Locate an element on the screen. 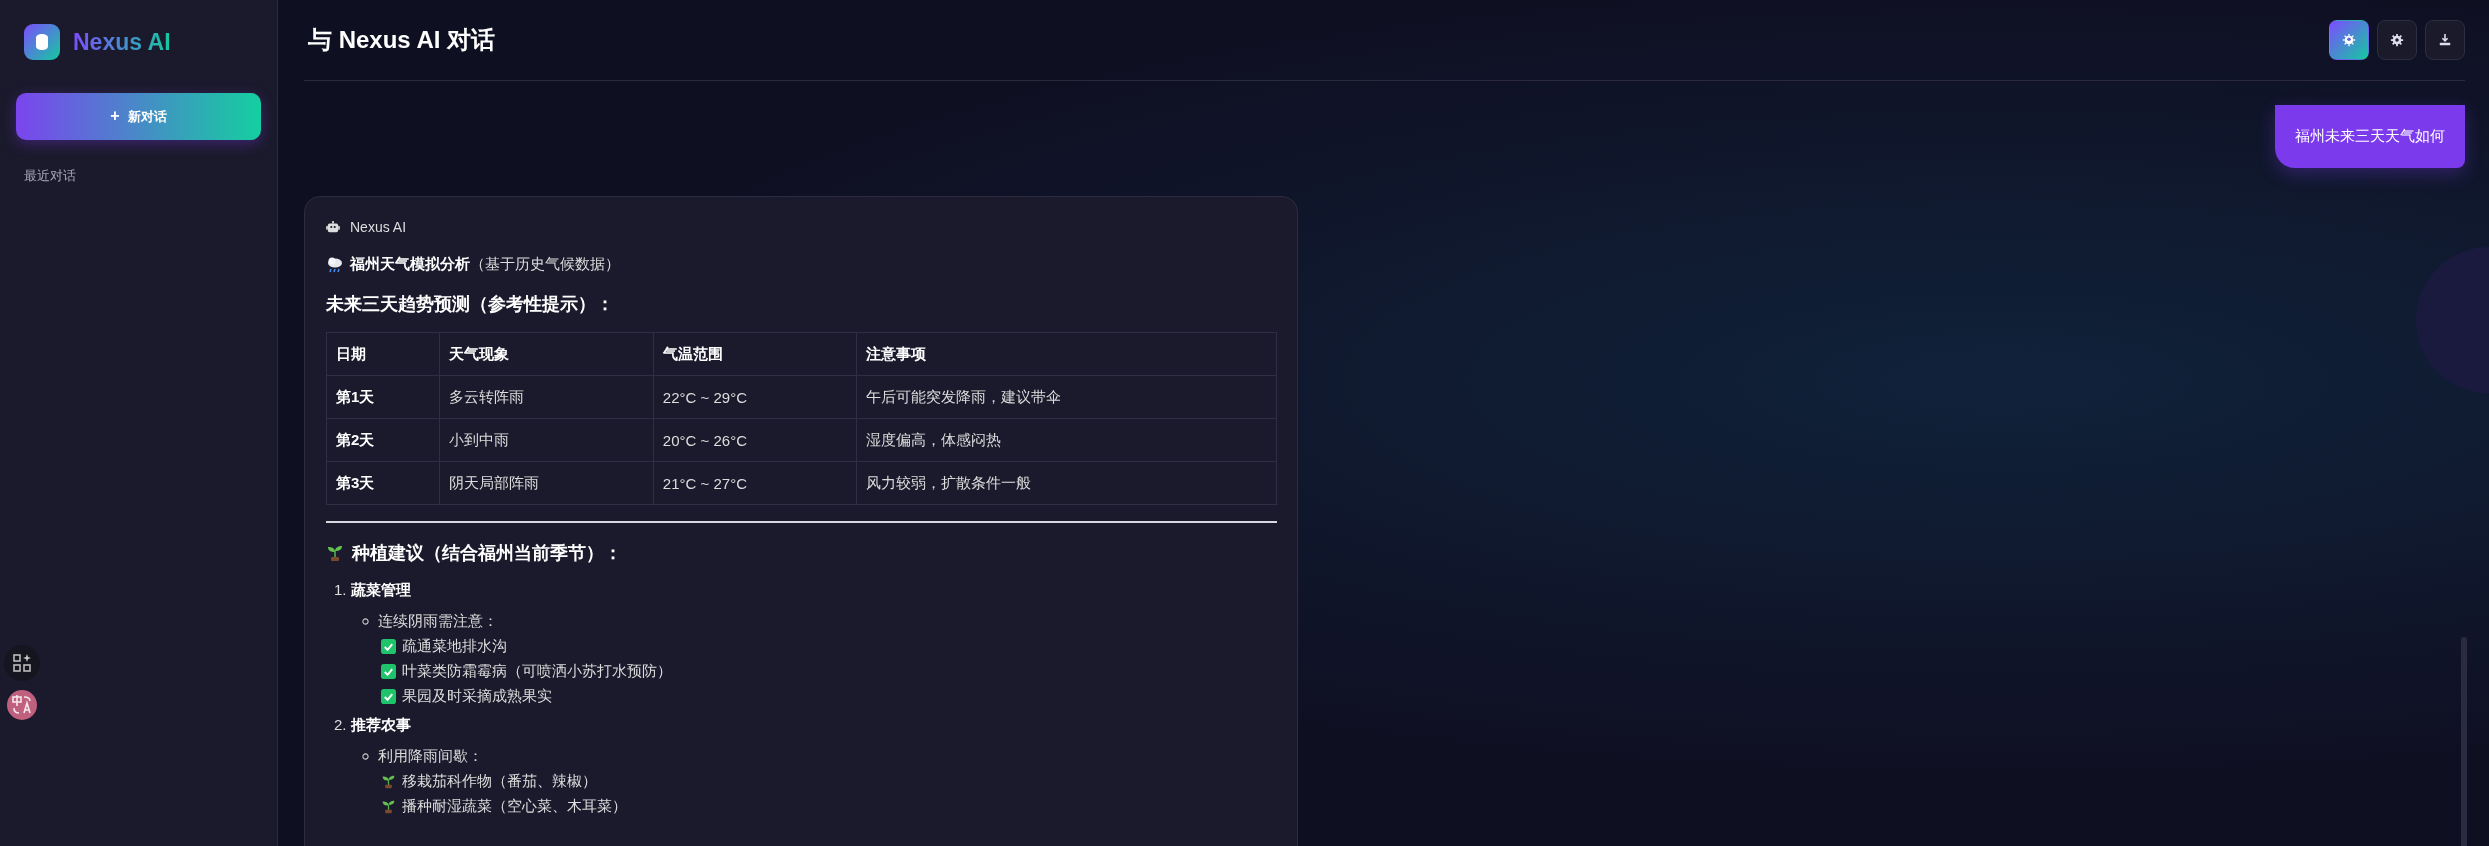 The width and height of the screenshot is (2489, 846). column-header: 日期 is located at coordinates (383, 354).